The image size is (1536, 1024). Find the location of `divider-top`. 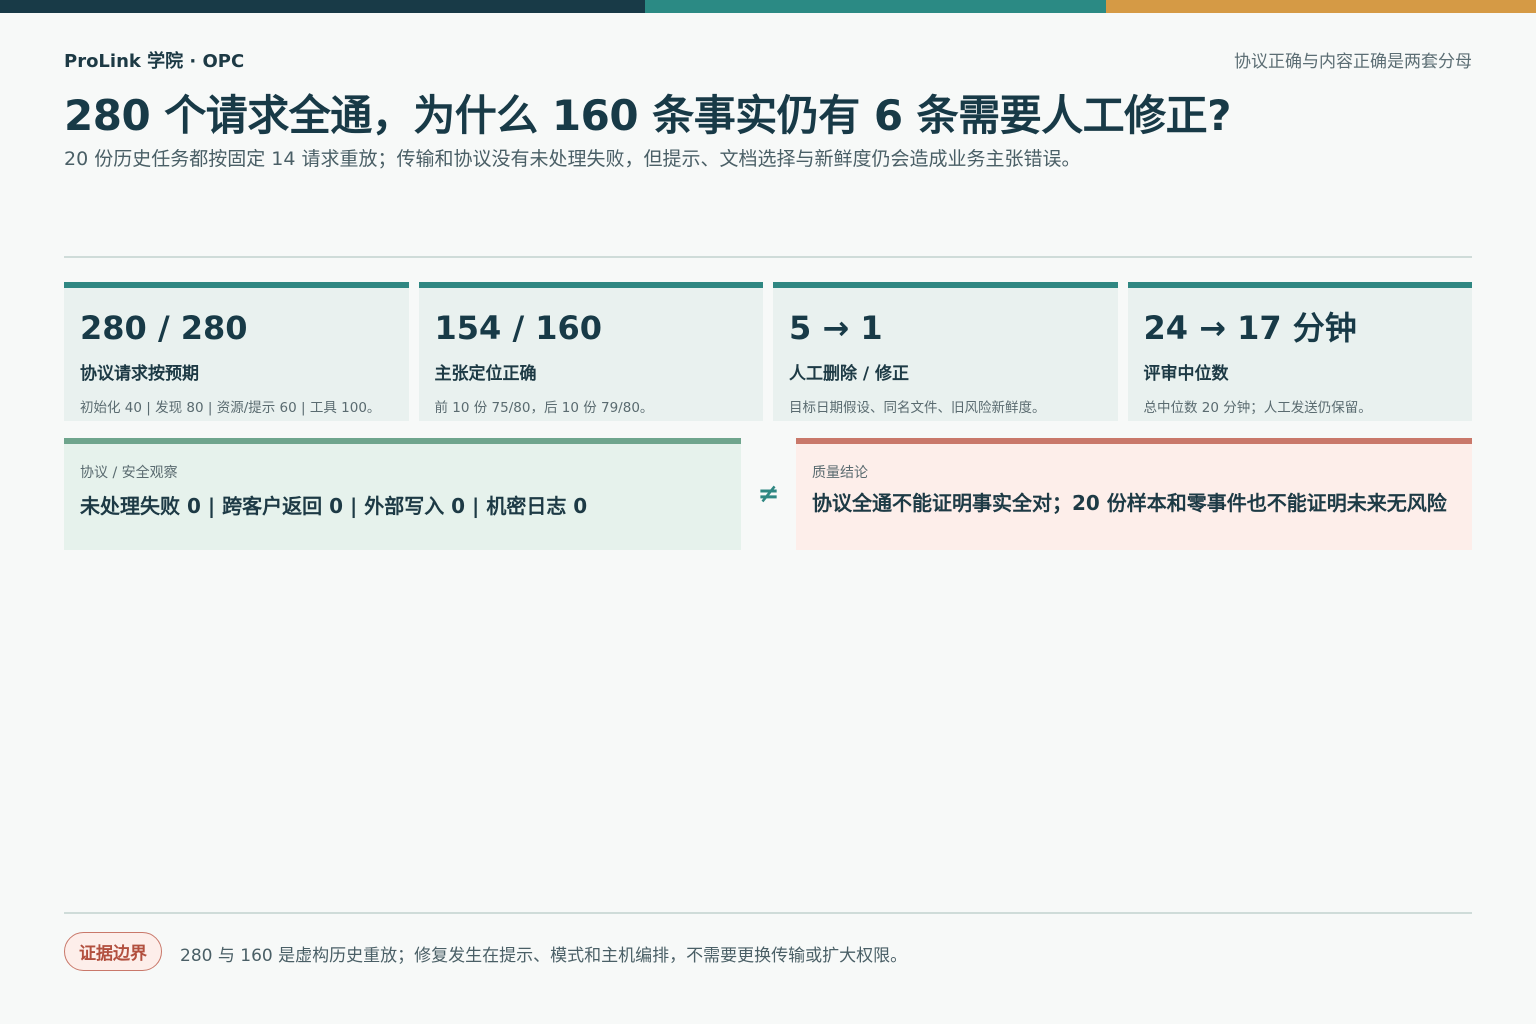

divider-top is located at coordinates (768, 257).